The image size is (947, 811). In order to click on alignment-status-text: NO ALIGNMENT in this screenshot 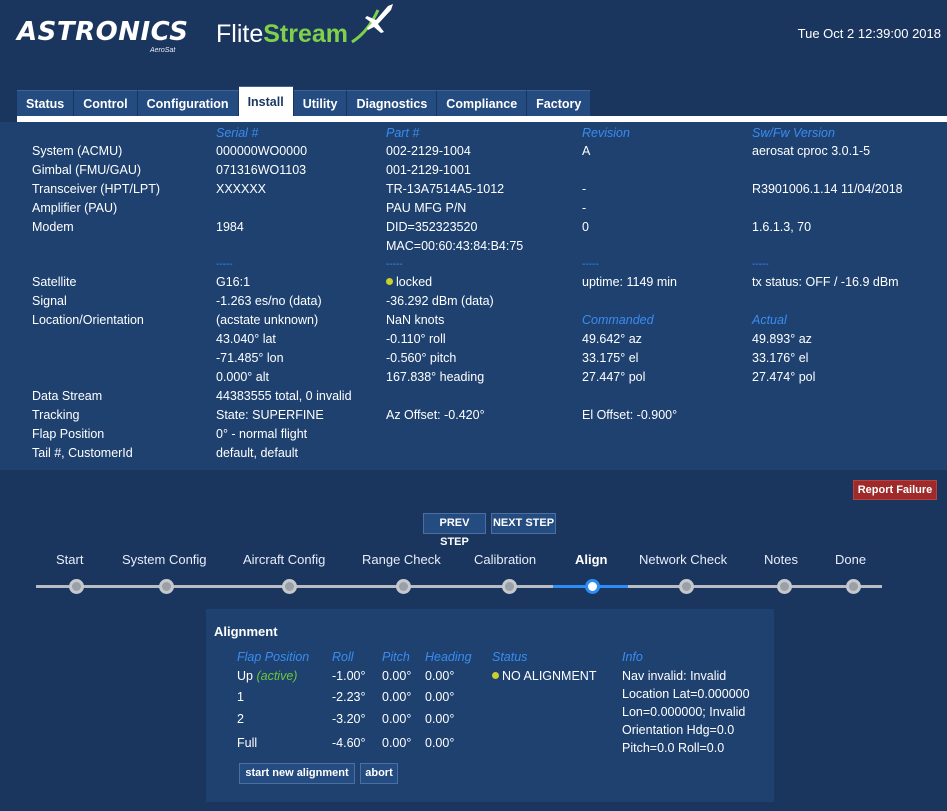, I will do `click(549, 676)`.